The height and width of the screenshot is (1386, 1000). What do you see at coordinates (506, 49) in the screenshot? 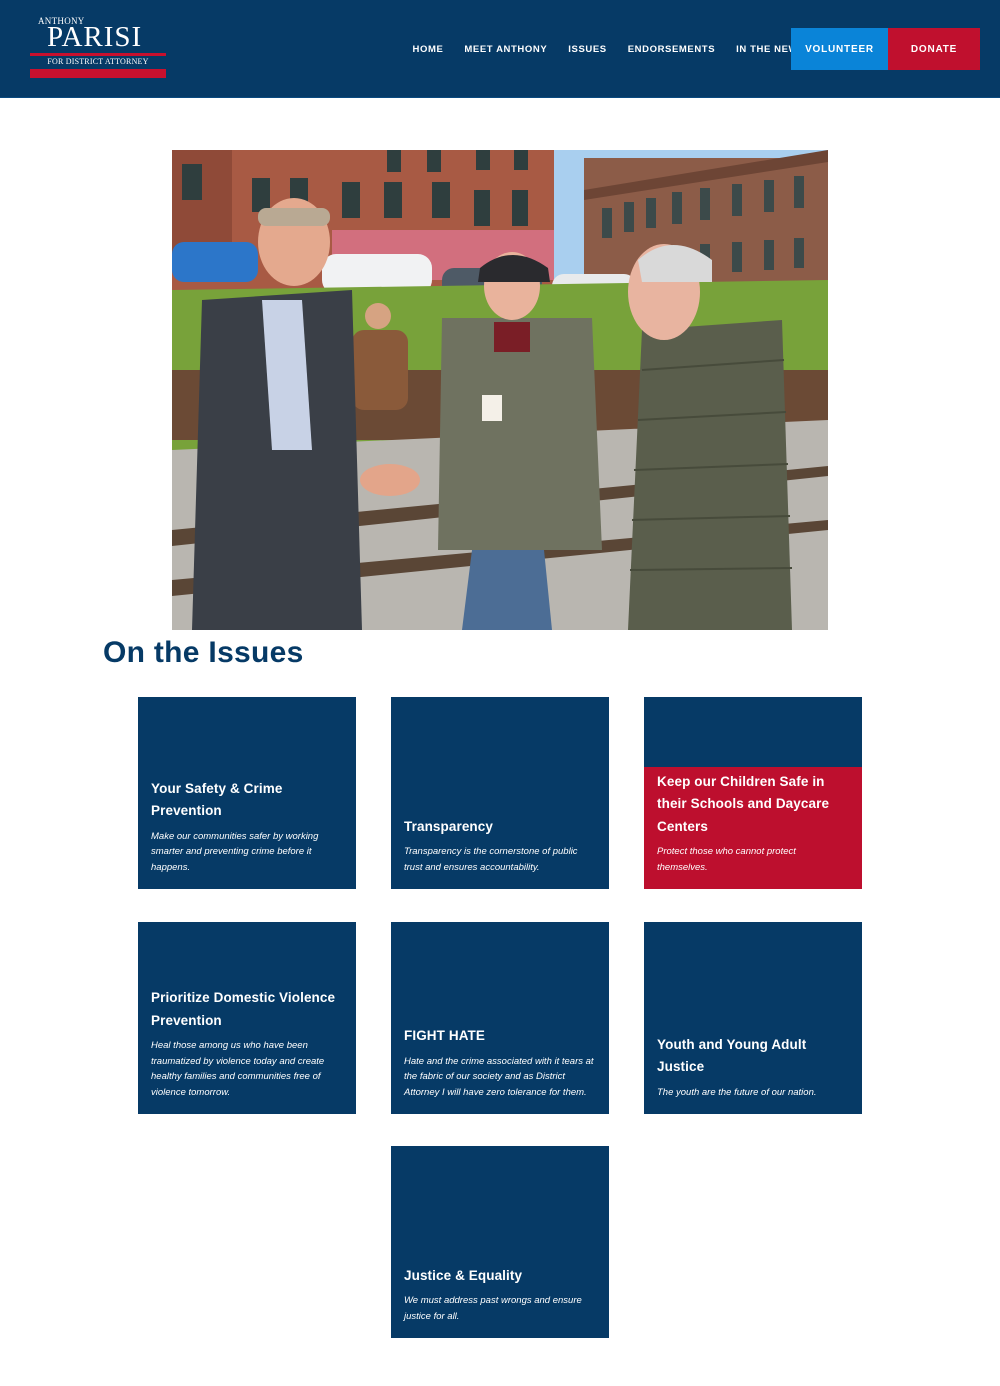
I see `nav-meet-anthony: MEET ANTHONY` at bounding box center [506, 49].